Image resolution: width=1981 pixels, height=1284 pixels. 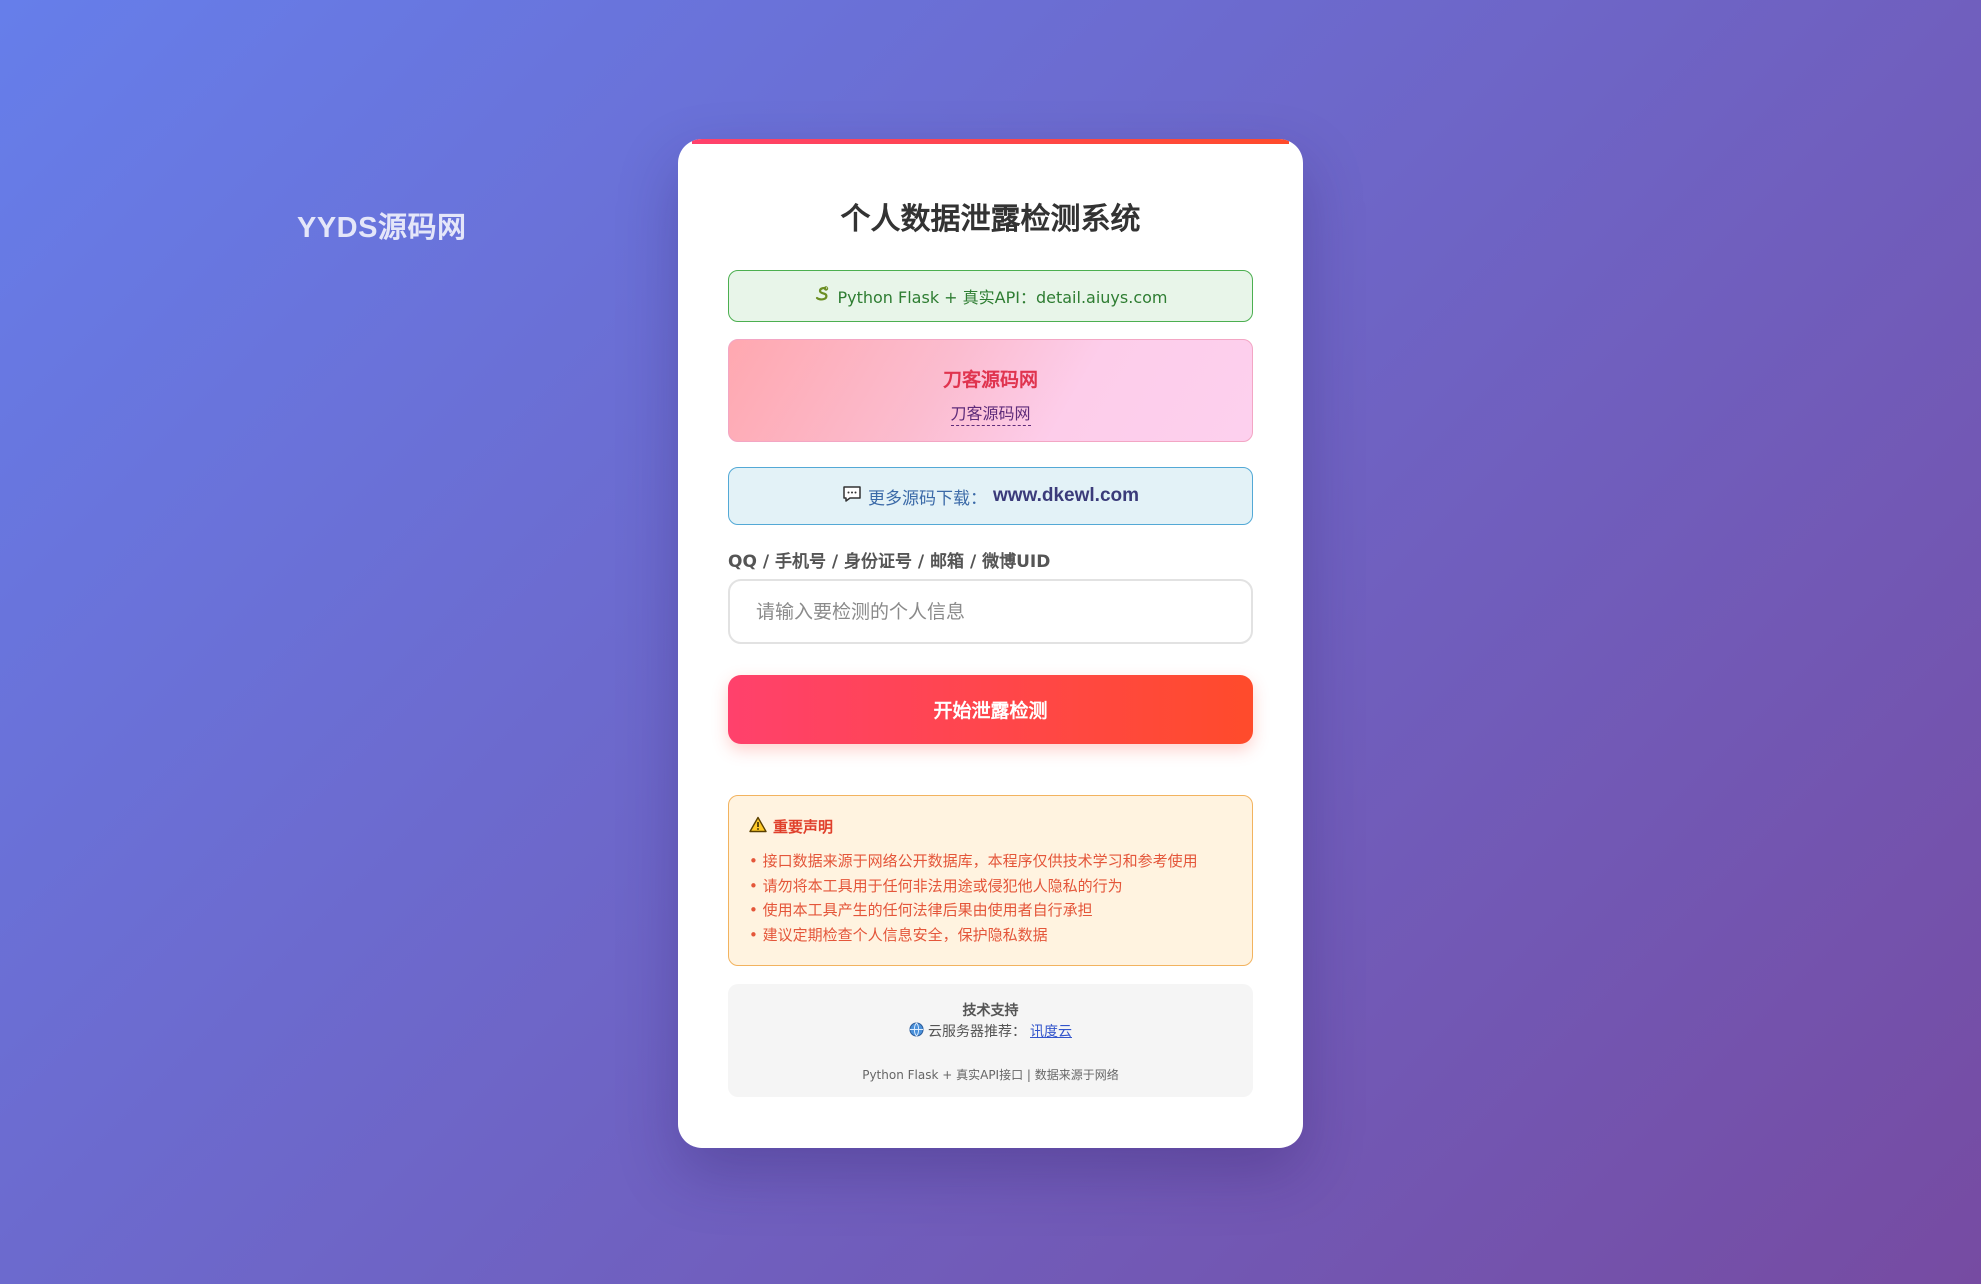 I want to click on notice-item: 接口数据来源于网络公开数据库，本程序仅供技术学习和参考使用, so click(x=990, y=861).